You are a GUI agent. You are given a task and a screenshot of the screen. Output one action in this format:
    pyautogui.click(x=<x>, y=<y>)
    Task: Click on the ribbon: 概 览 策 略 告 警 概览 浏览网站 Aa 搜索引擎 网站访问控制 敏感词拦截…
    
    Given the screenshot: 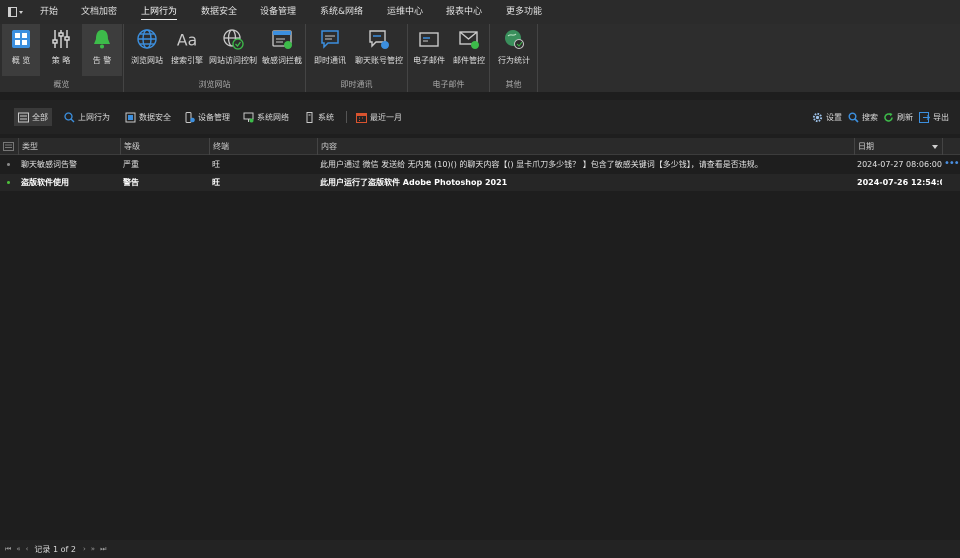 What is the action you would take?
    pyautogui.click(x=480, y=58)
    